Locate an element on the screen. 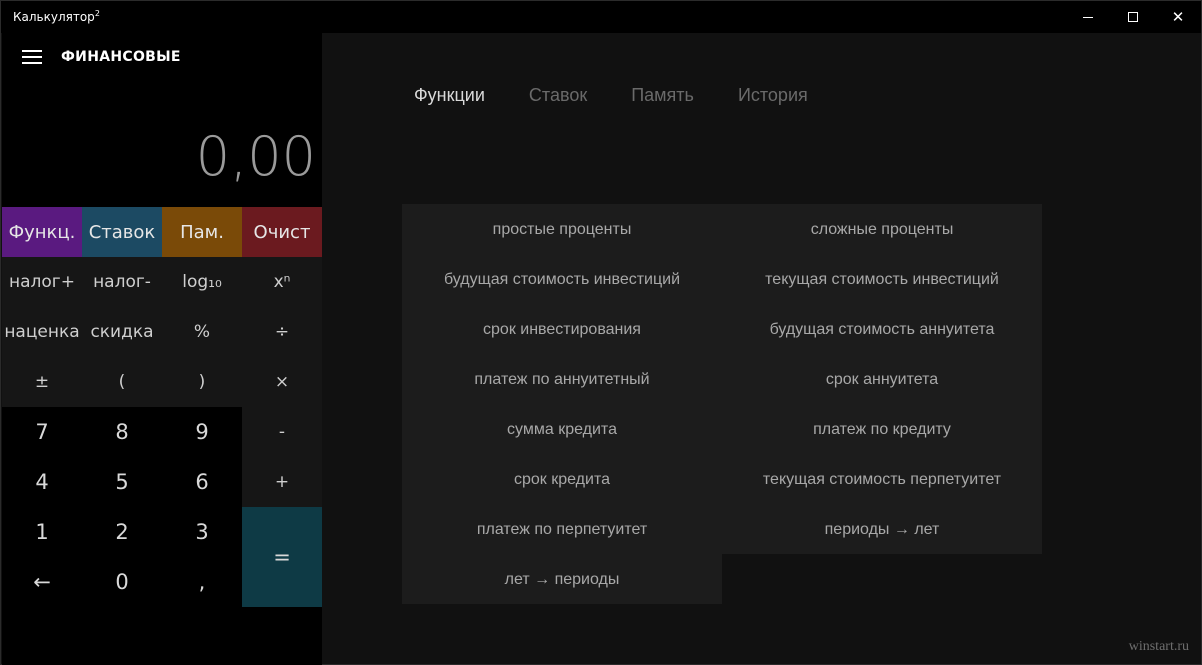  fn-compound-interest: сложные проценты is located at coordinates (882, 230).